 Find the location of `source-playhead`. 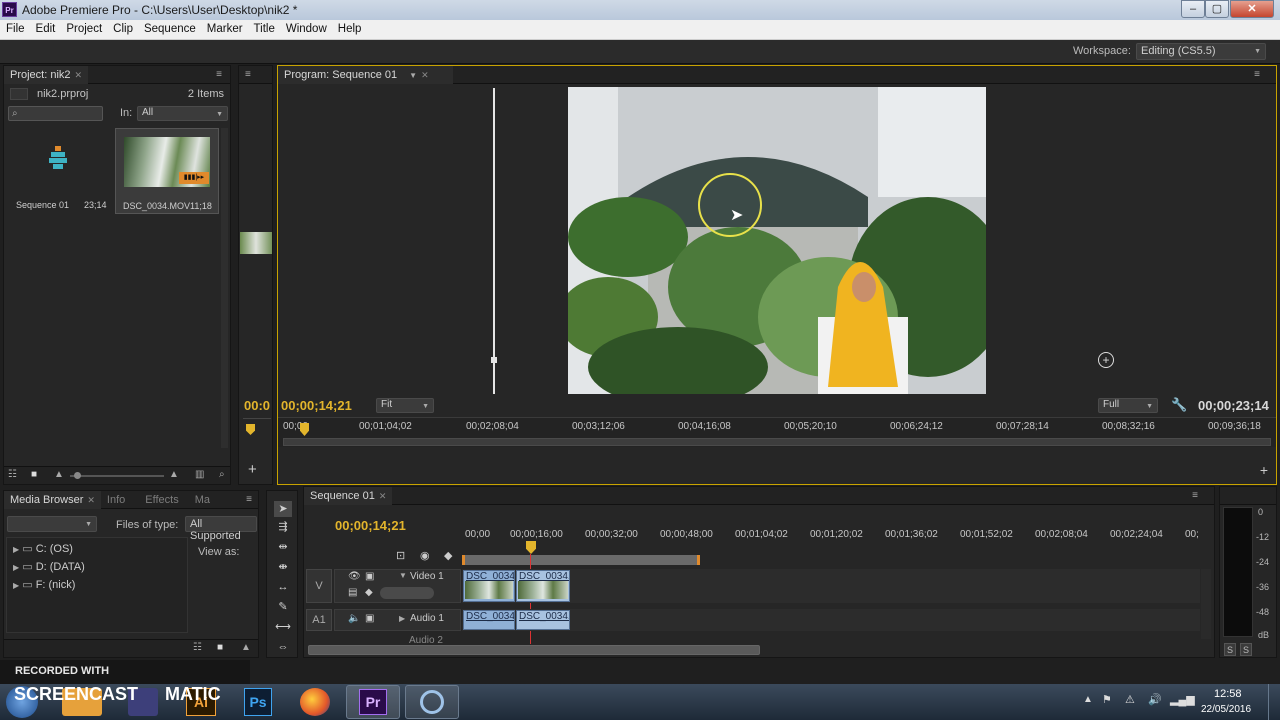

source-playhead is located at coordinates (250, 429).